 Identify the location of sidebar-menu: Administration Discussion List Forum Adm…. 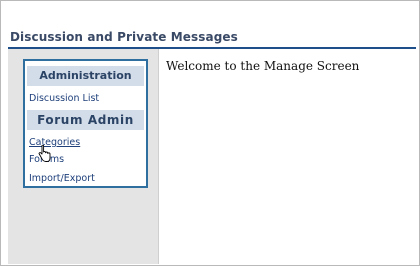
(85, 123).